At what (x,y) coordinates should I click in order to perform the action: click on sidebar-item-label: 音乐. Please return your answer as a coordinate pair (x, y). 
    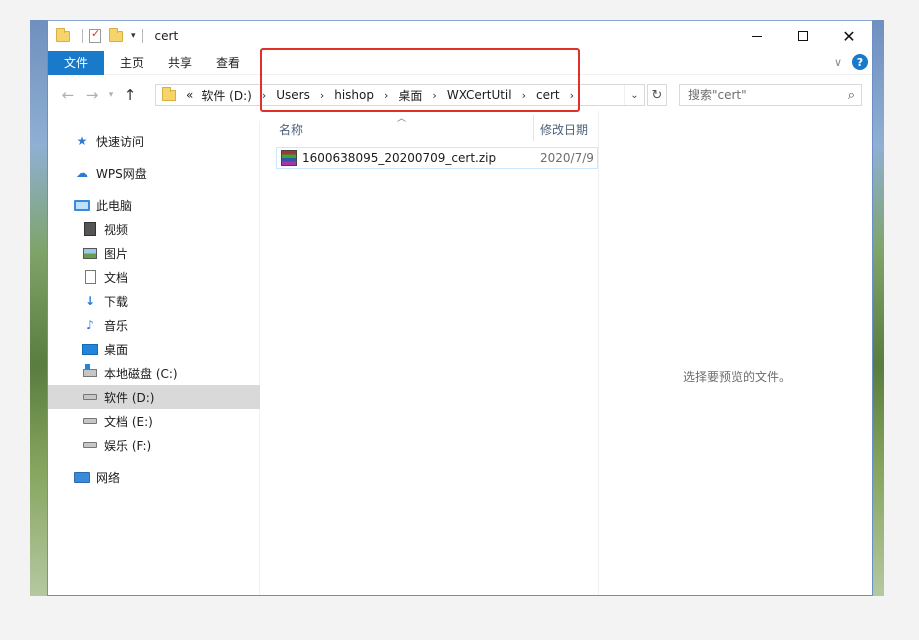
    Looking at the image, I should click on (116, 325).